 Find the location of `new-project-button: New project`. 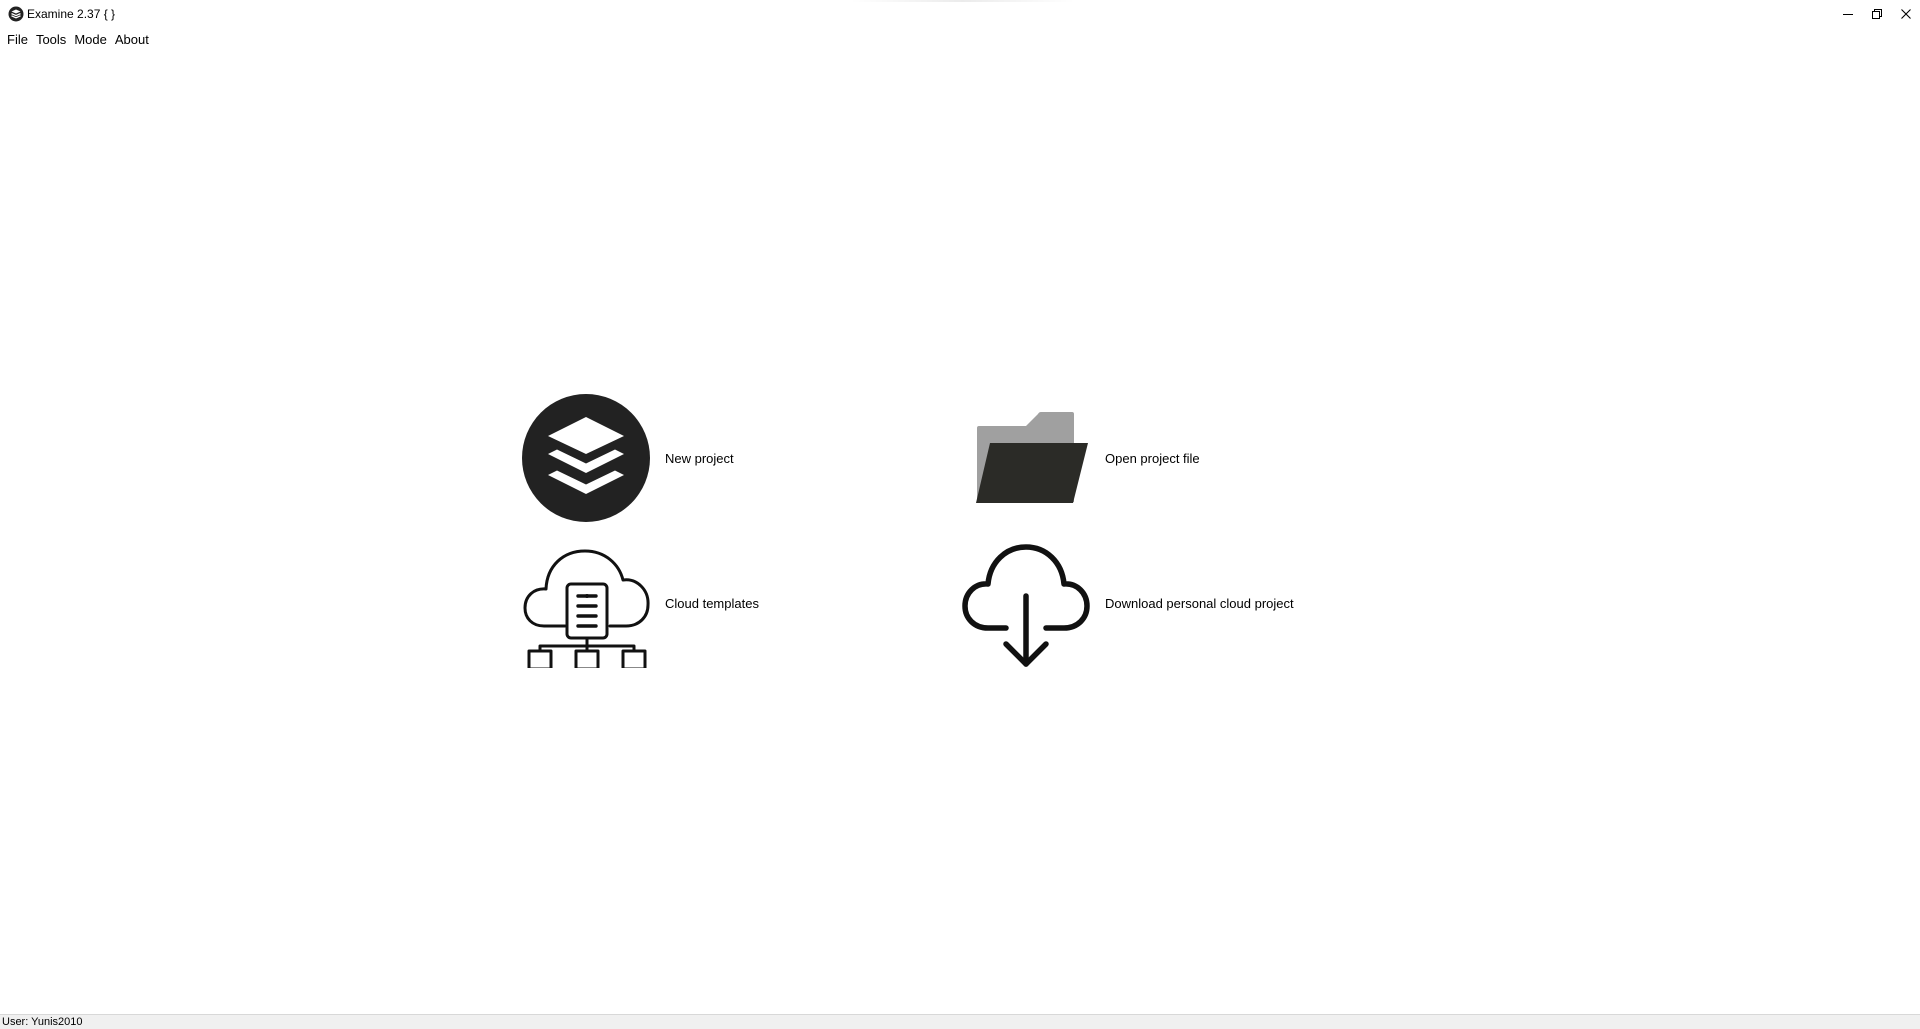

new-project-button: New project is located at coordinates (627, 458).